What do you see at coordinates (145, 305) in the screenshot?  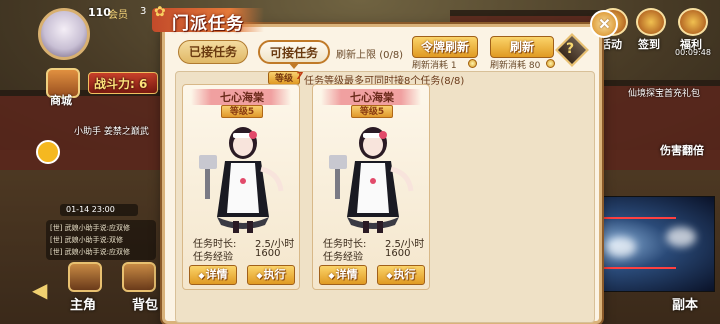 I see `nav-backpack-label: 背包` at bounding box center [145, 305].